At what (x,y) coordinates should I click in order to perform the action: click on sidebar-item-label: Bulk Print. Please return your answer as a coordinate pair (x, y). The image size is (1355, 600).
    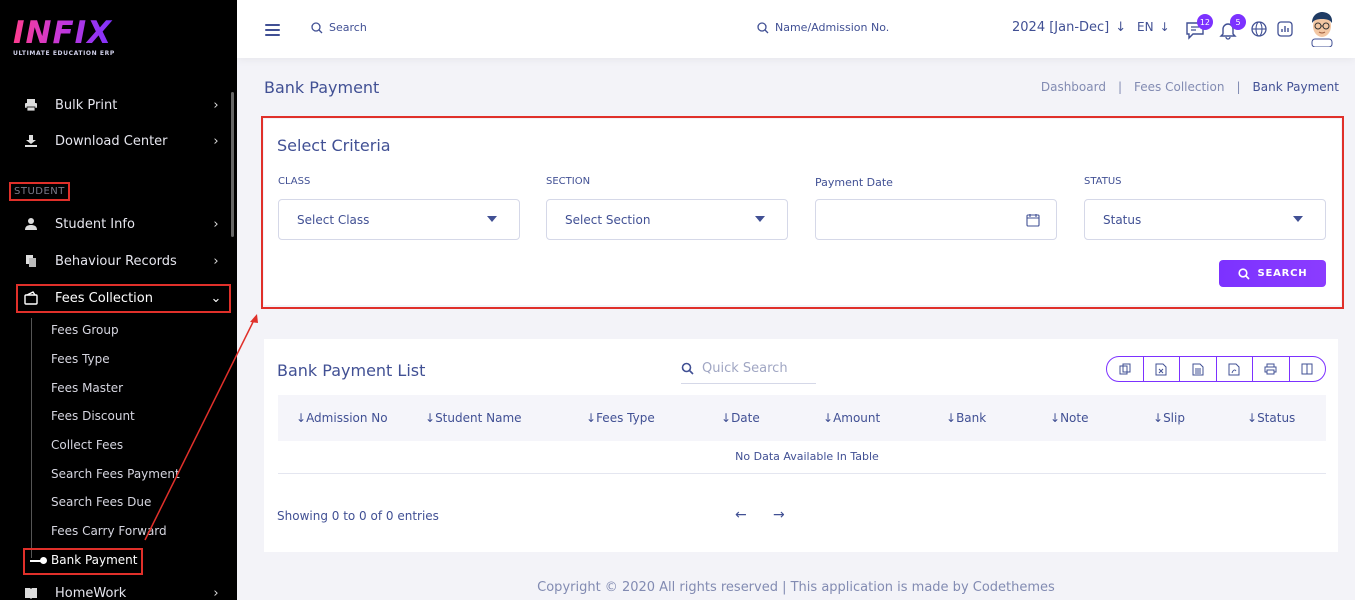
    Looking at the image, I should click on (86, 105).